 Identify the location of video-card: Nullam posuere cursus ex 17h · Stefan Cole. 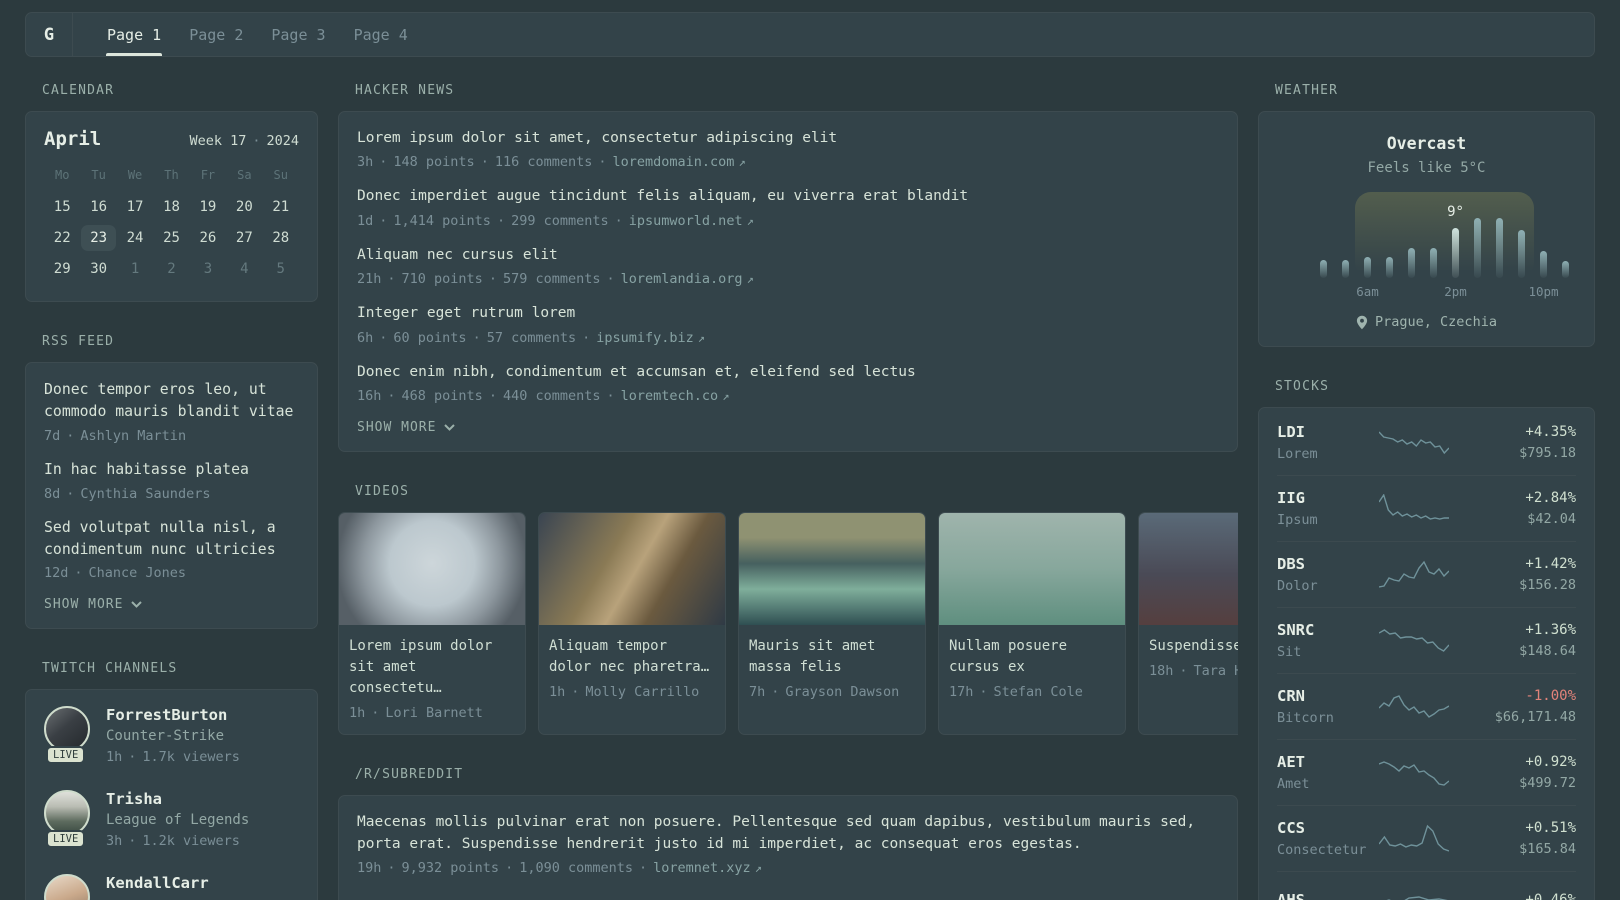
(1032, 624).